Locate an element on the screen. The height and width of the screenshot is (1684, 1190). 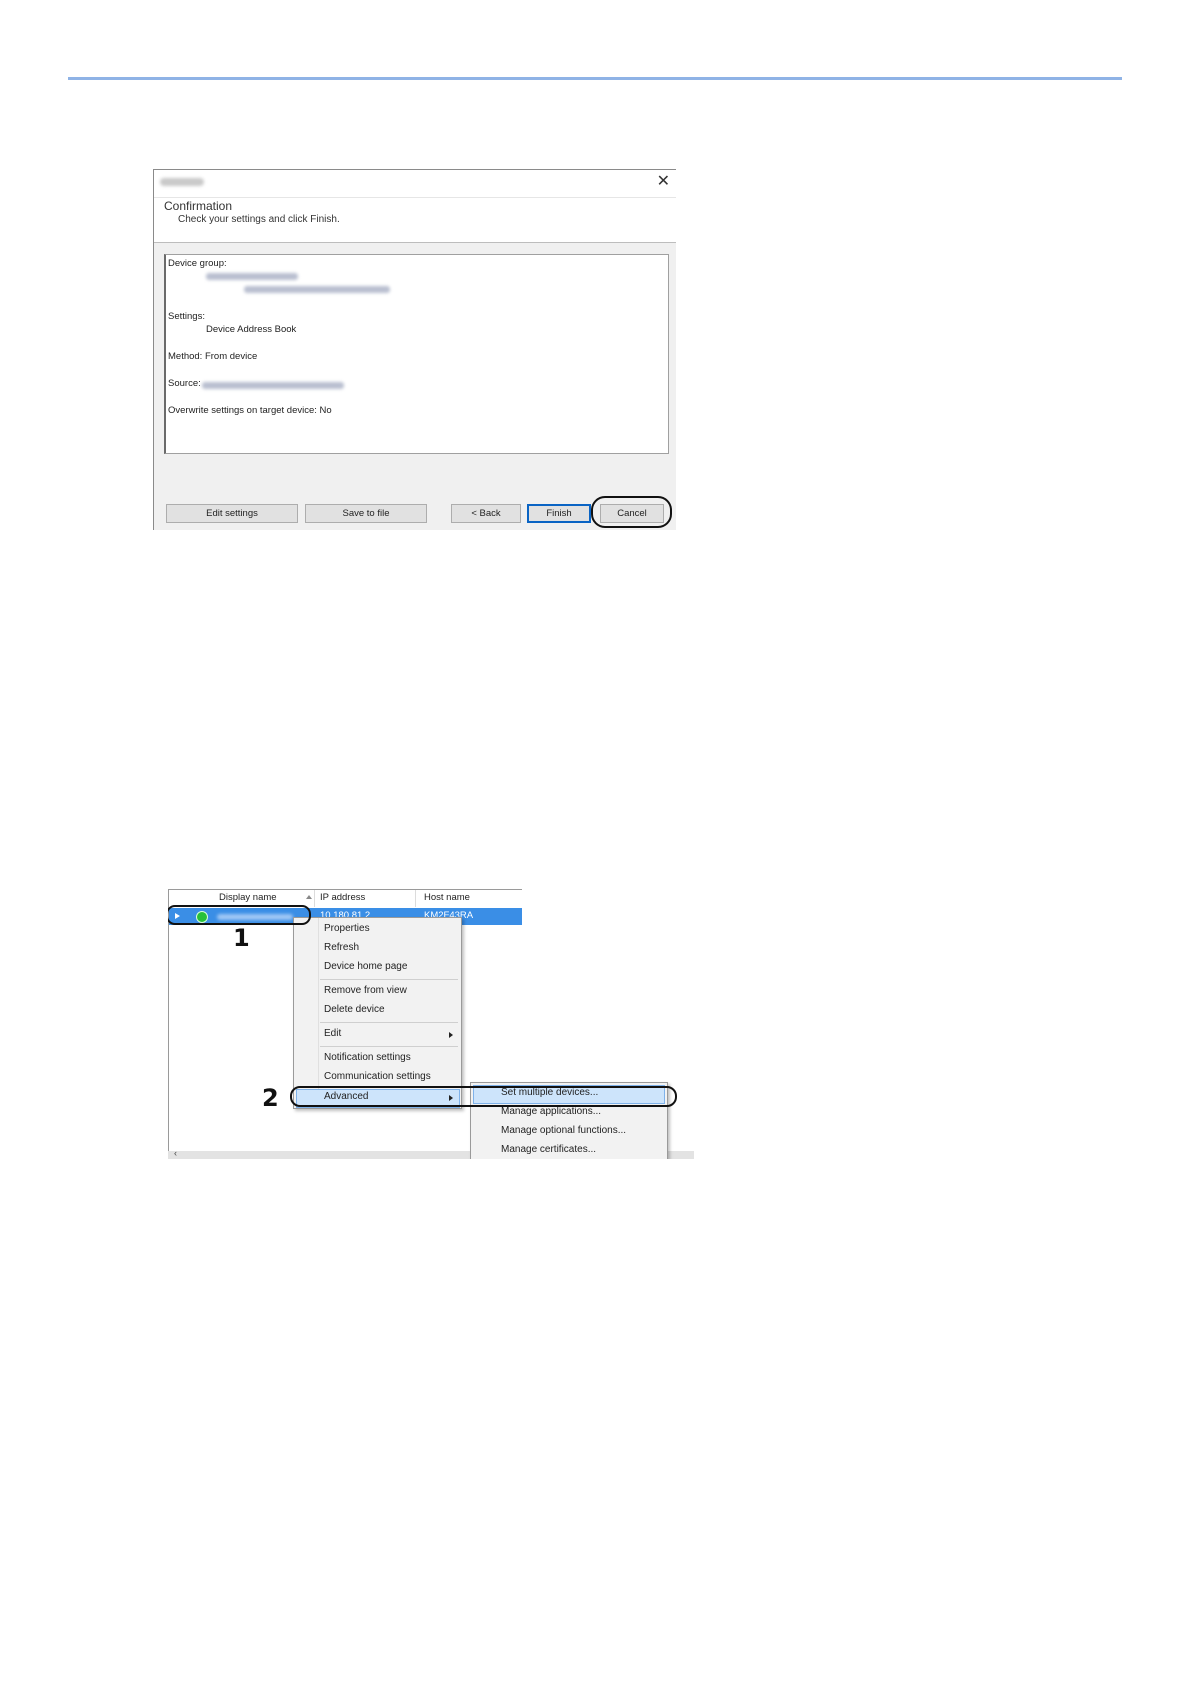
menu-item-refresh: Refresh is located at coordinates (341, 947).